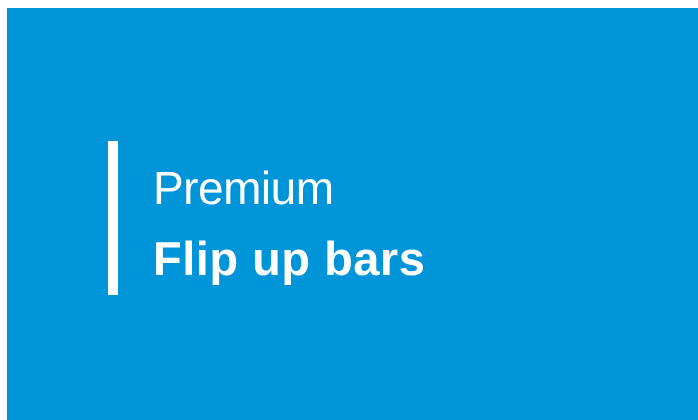  I want to click on vertical-accent-bar, so click(113, 218).